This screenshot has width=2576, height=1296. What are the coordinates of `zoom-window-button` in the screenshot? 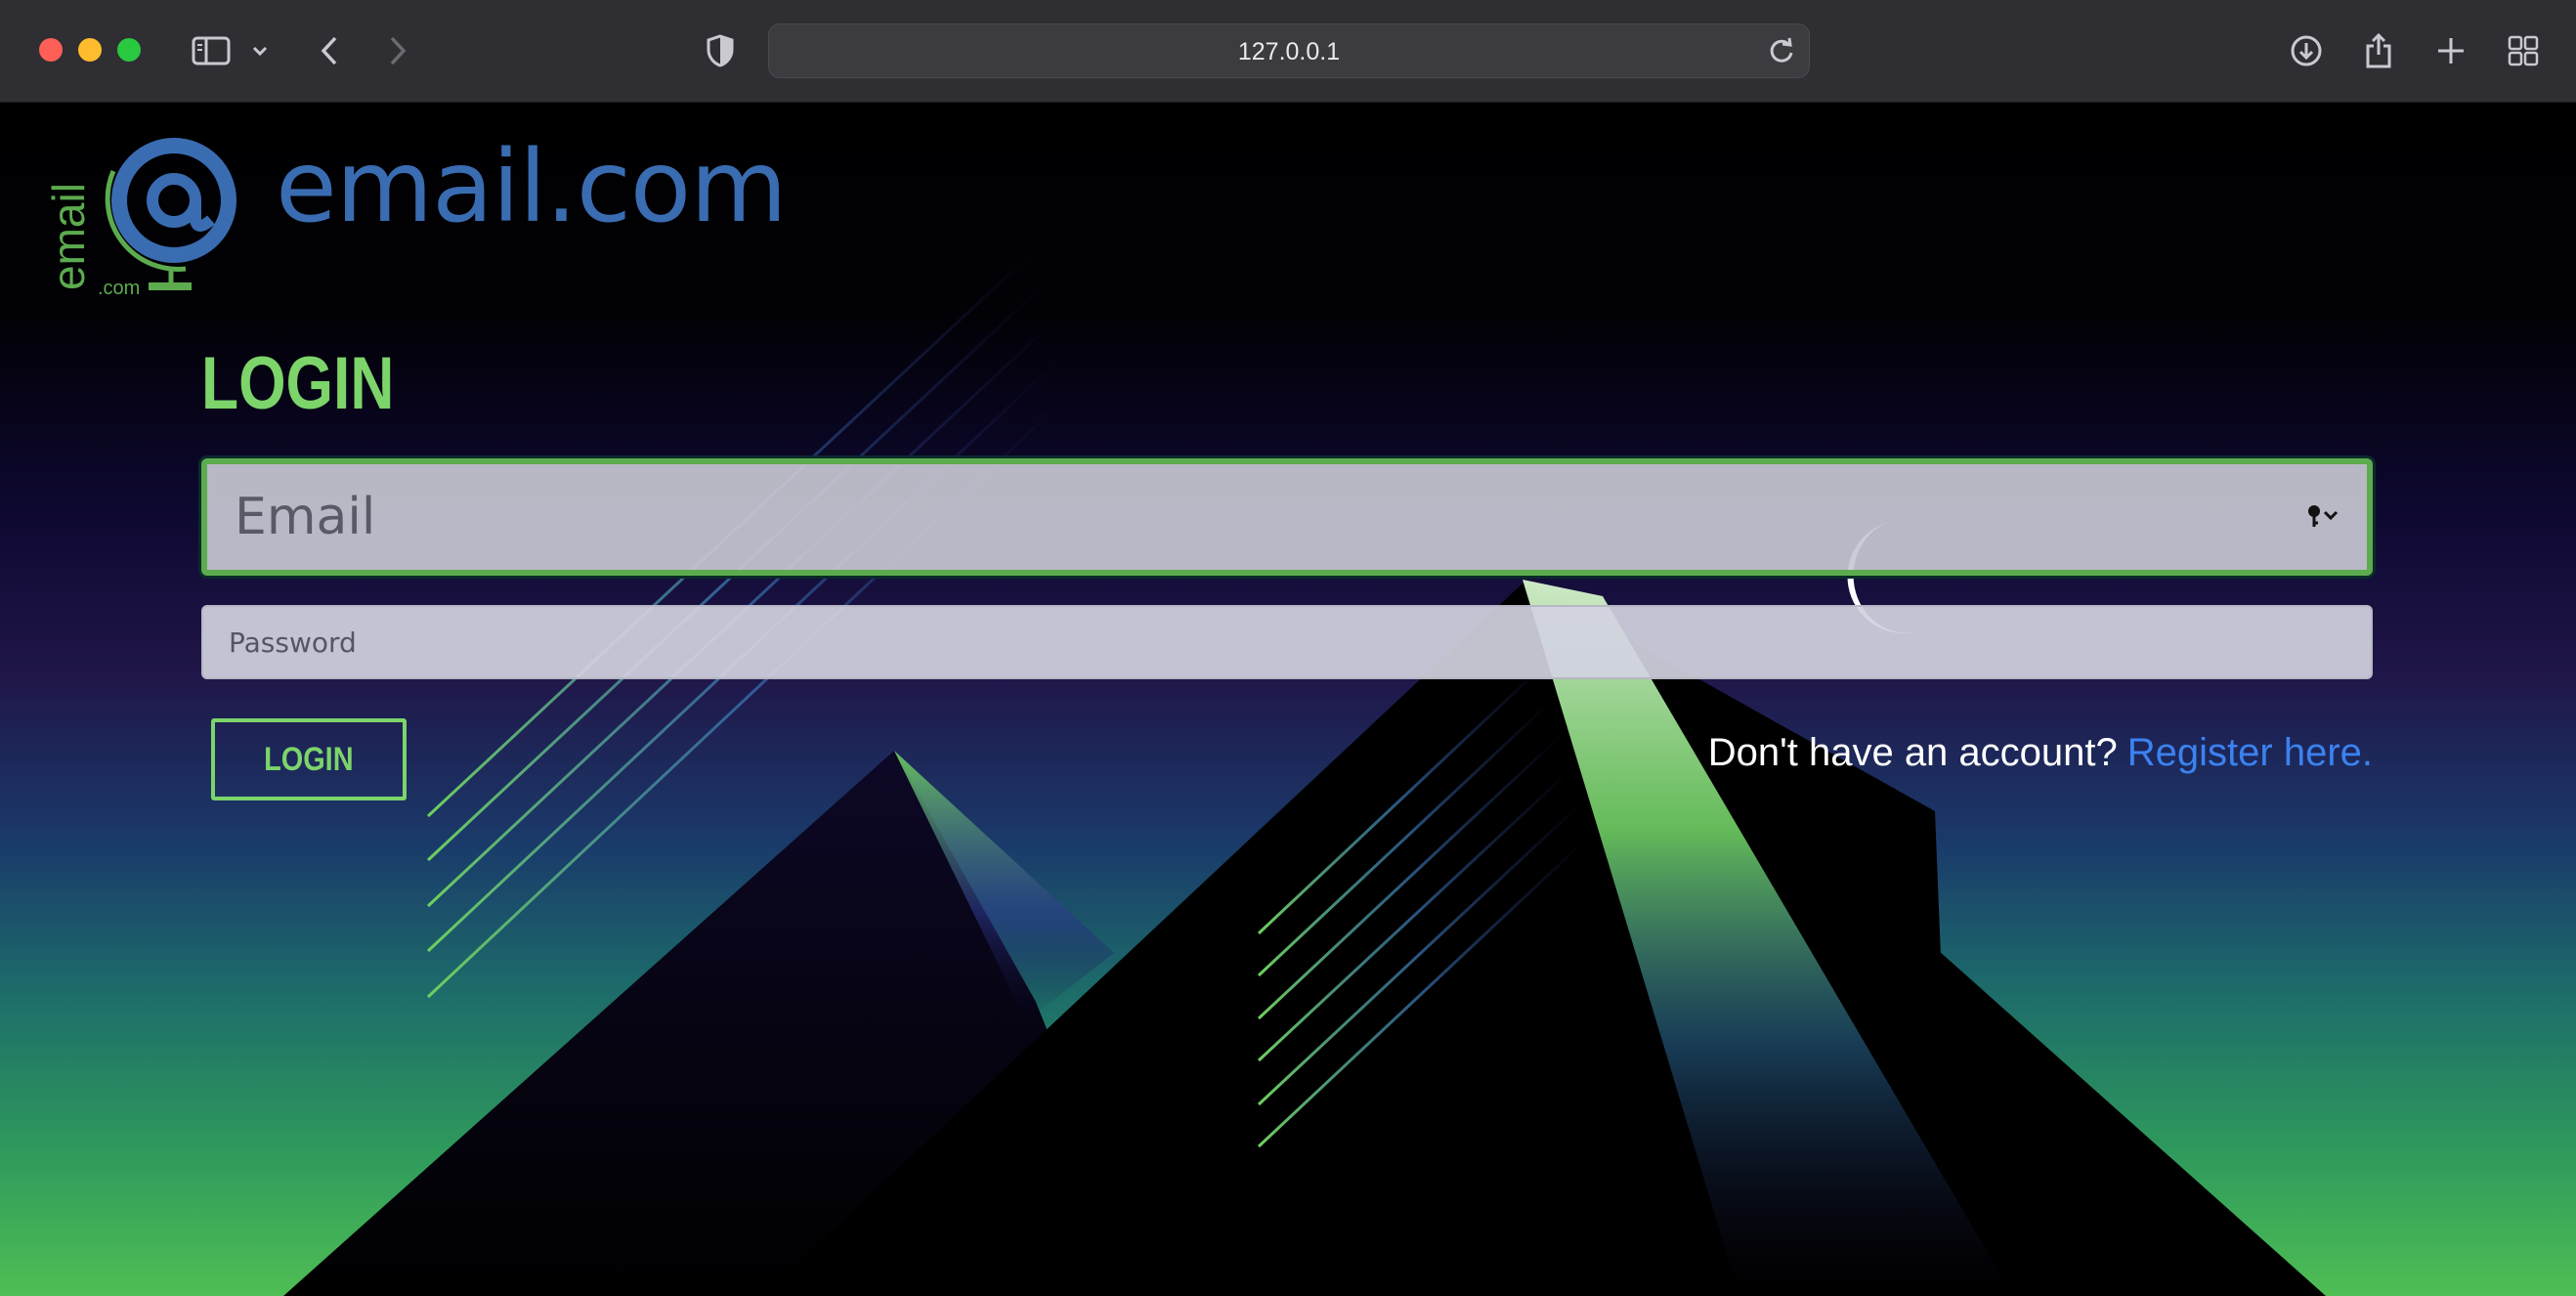 It's located at (129, 50).